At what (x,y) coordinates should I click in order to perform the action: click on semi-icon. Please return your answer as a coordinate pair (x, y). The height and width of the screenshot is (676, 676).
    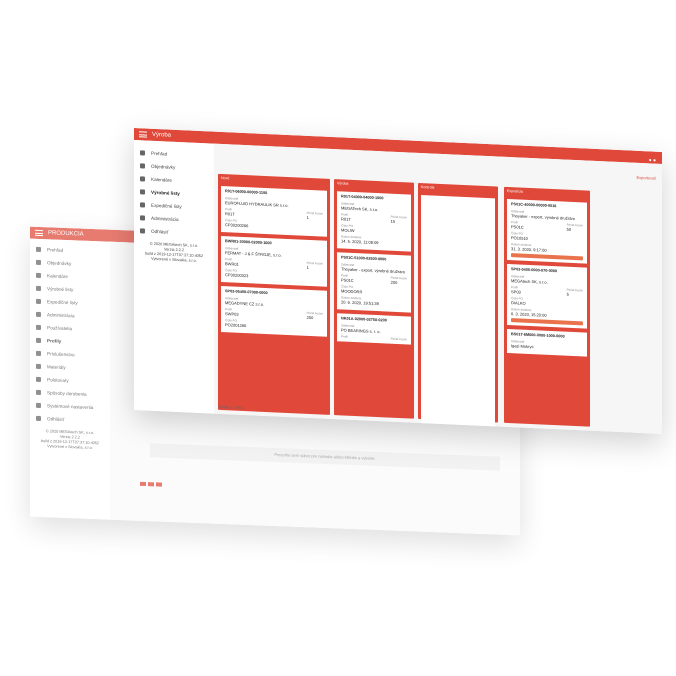
    Looking at the image, I should click on (38, 379).